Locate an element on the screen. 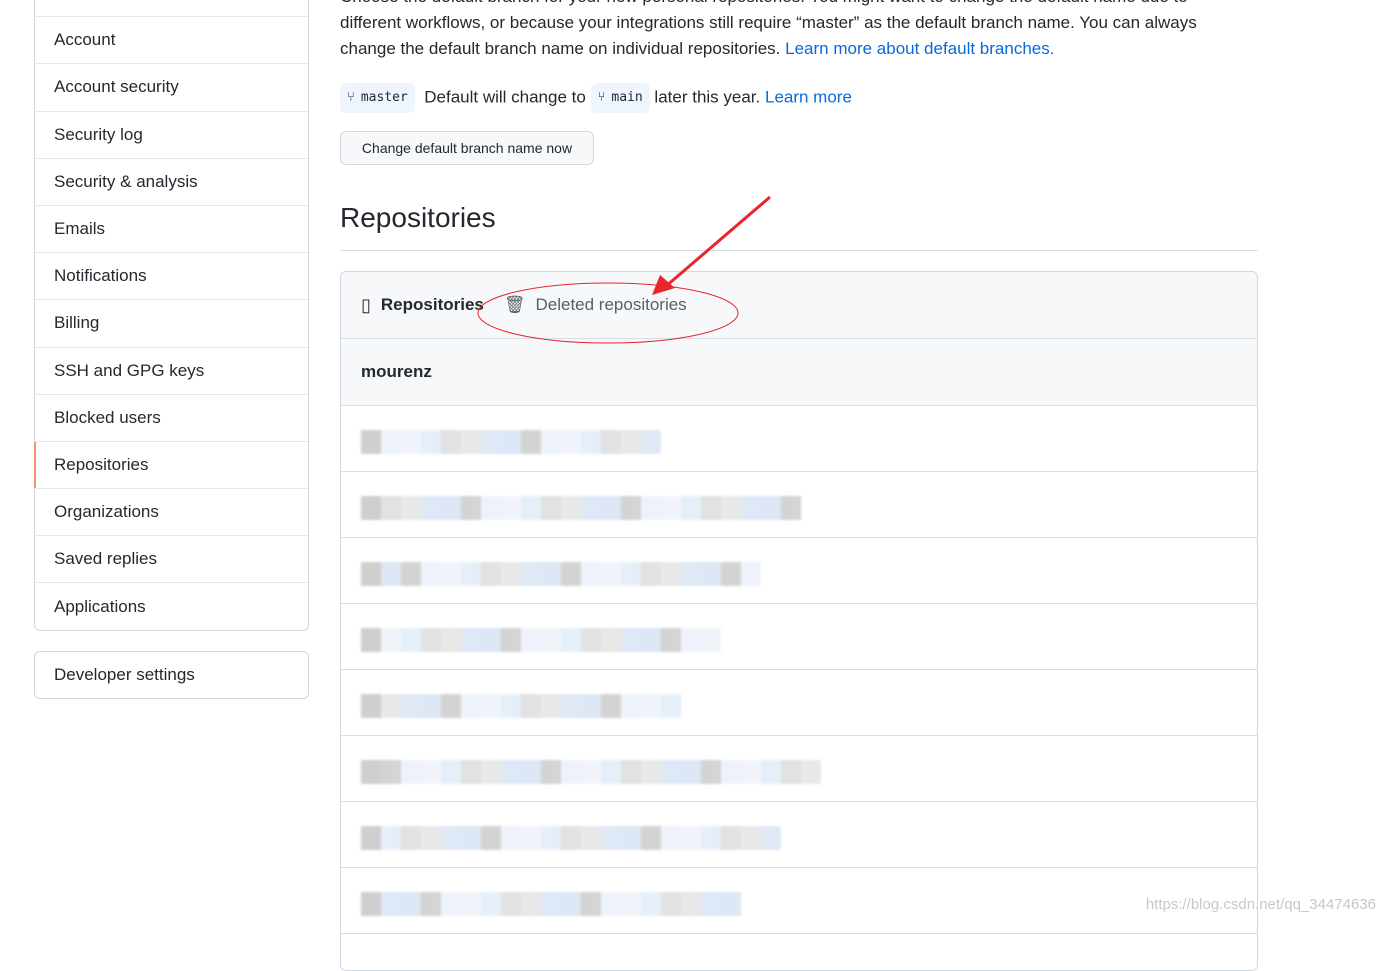  watermark: https://blog.csdn.net/qq_34474636 is located at coordinates (1260, 904).